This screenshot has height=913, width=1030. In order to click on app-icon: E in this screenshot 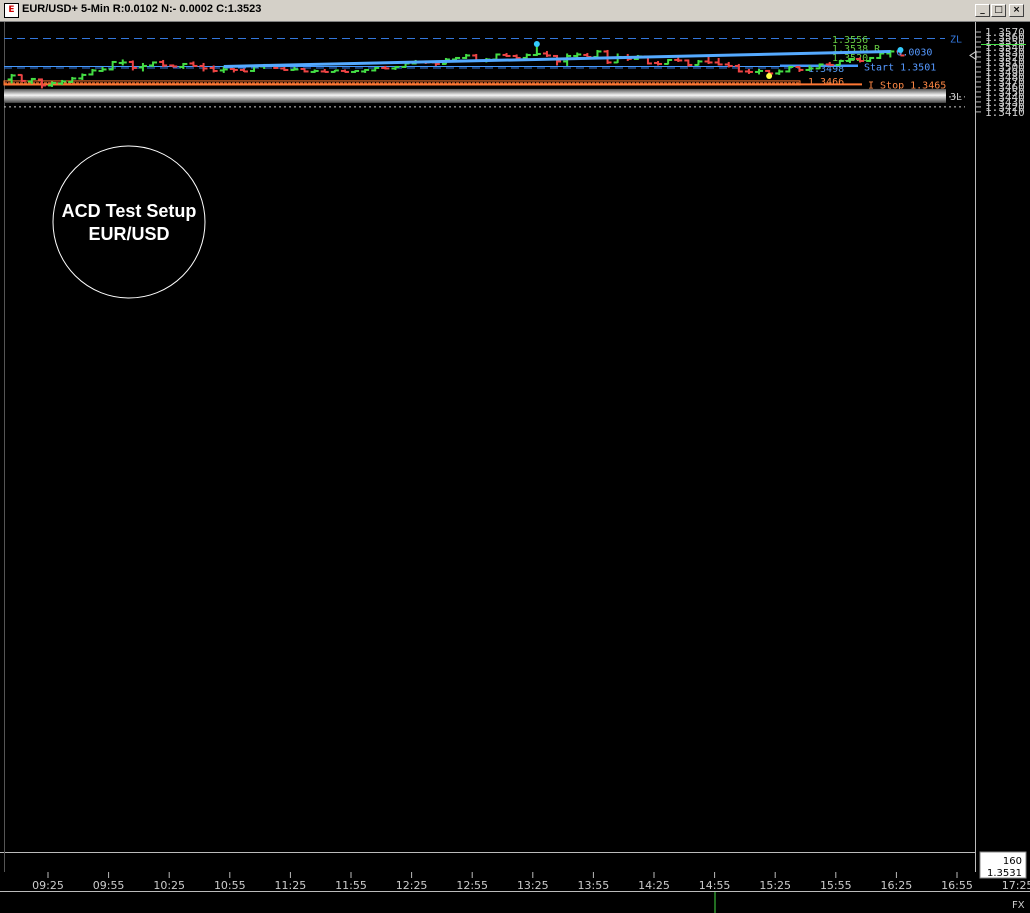, I will do `click(11, 10)`.